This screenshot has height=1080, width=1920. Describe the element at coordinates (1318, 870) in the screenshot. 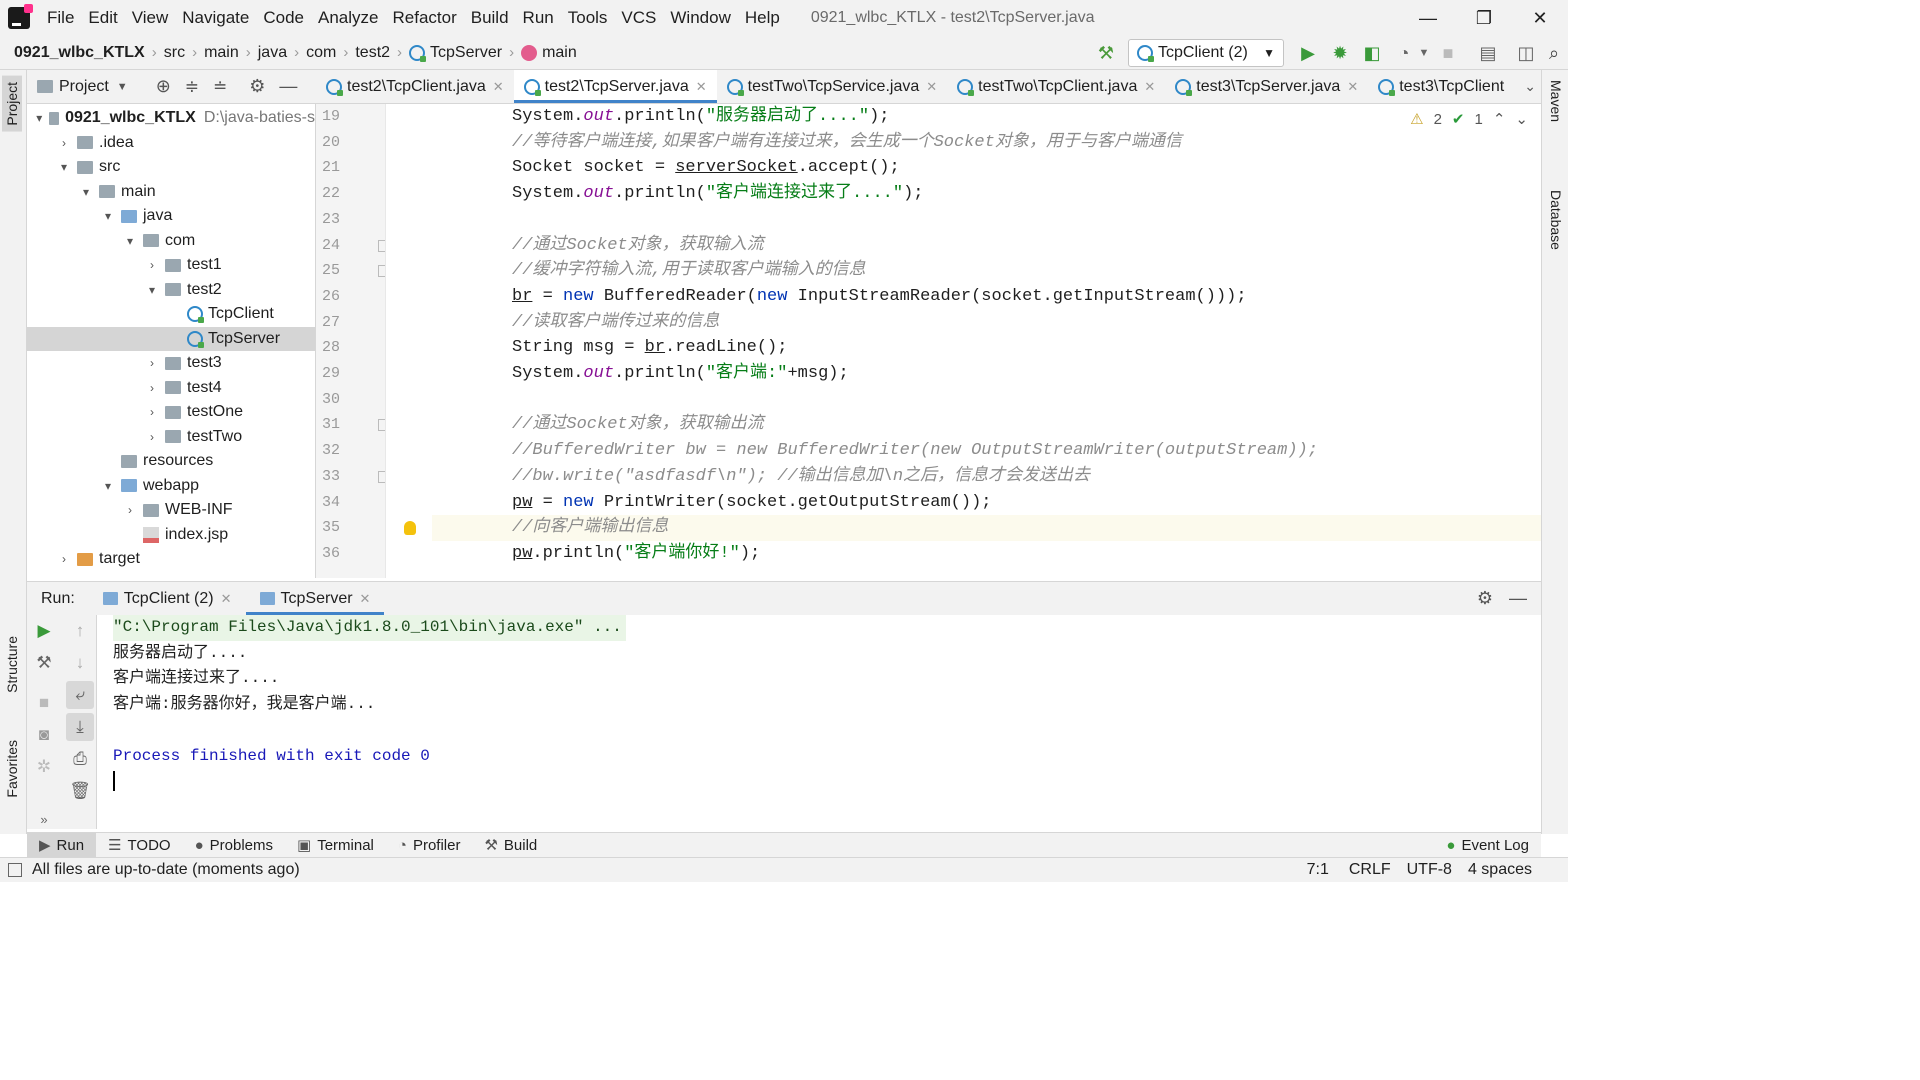

I see `caret-position: 7:1` at that location.